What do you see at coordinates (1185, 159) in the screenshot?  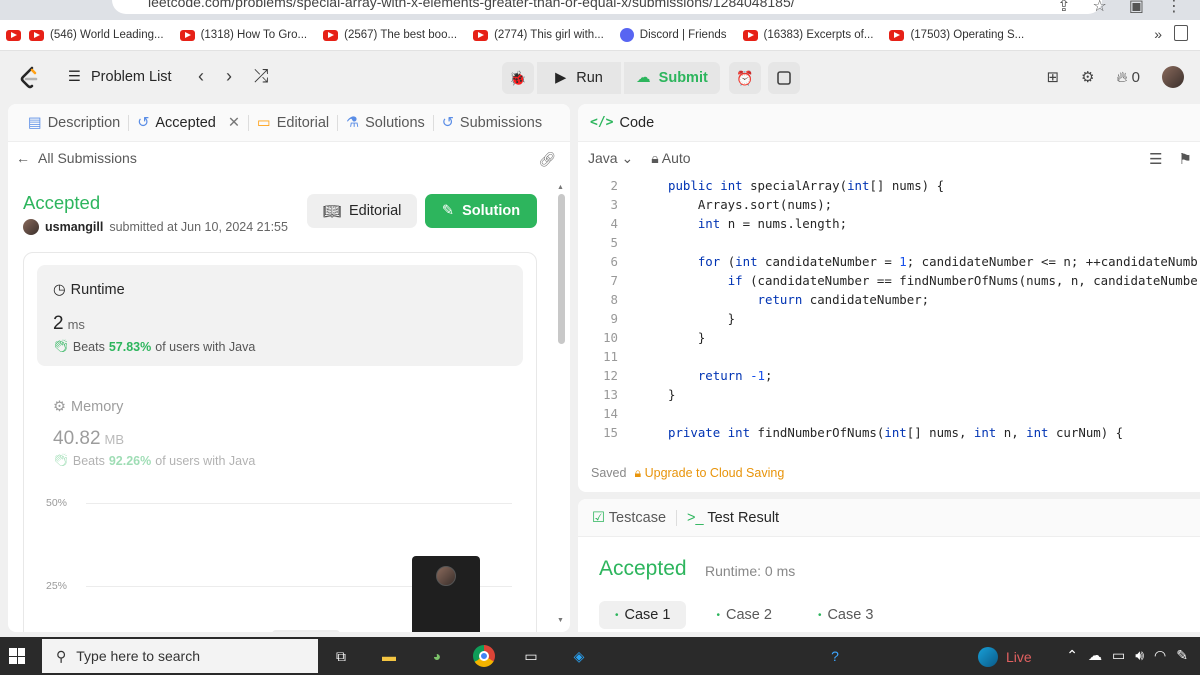 I see `bookmark-icon: ⚑` at bounding box center [1185, 159].